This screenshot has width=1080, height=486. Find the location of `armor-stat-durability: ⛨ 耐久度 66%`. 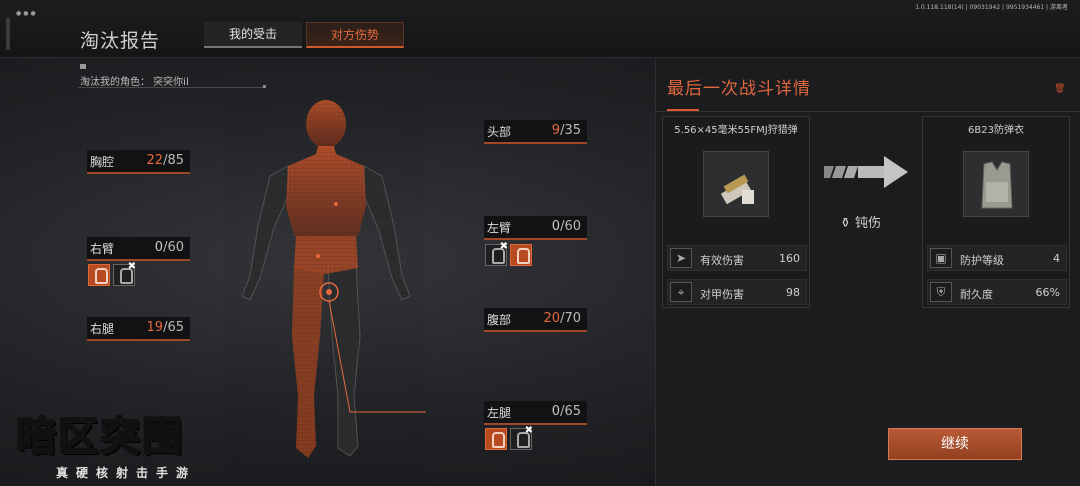

armor-stat-durability: ⛨ 耐久度 66% is located at coordinates (997, 292).